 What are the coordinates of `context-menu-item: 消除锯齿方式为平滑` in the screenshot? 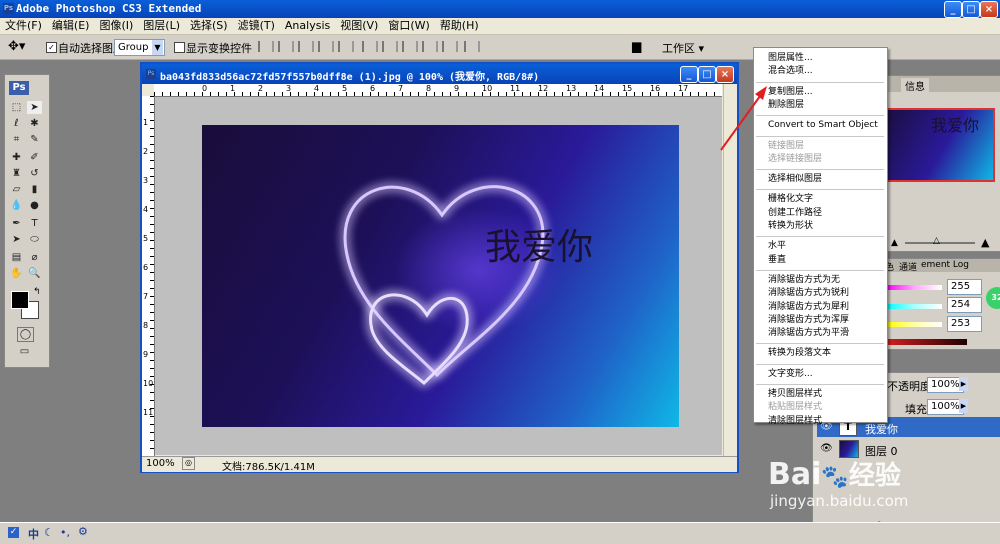 It's located at (808, 333).